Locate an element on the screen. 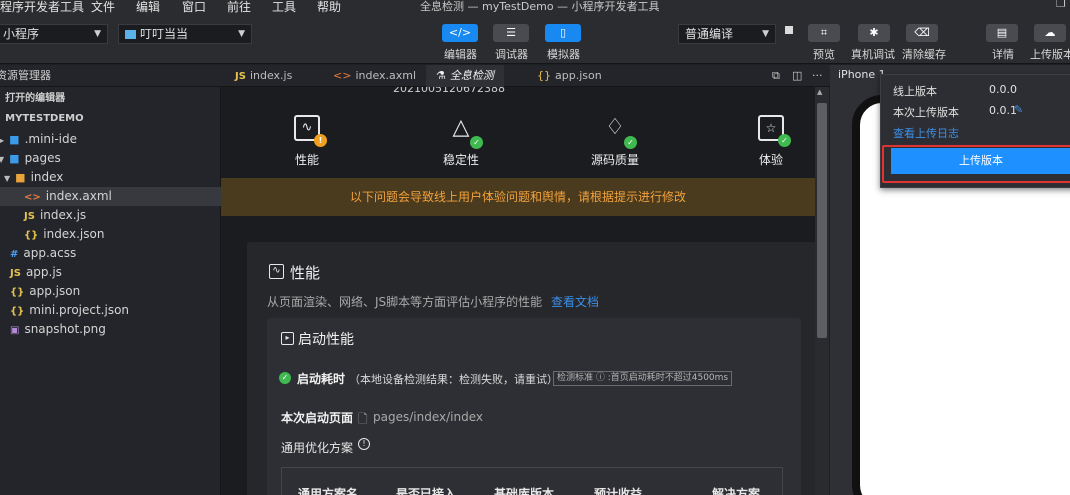 The height and width of the screenshot is (495, 1070). pulse-icon: ∿ is located at coordinates (276, 271).